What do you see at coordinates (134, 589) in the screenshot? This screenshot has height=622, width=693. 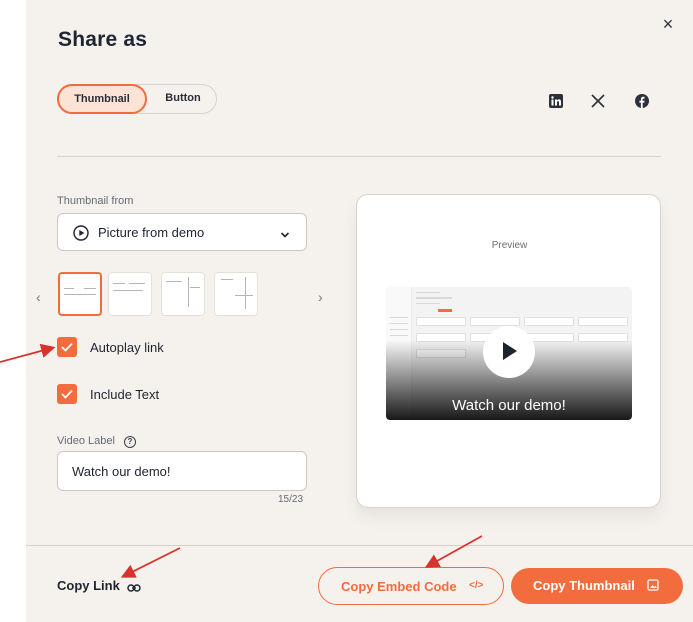 I see `link-icon` at bounding box center [134, 589].